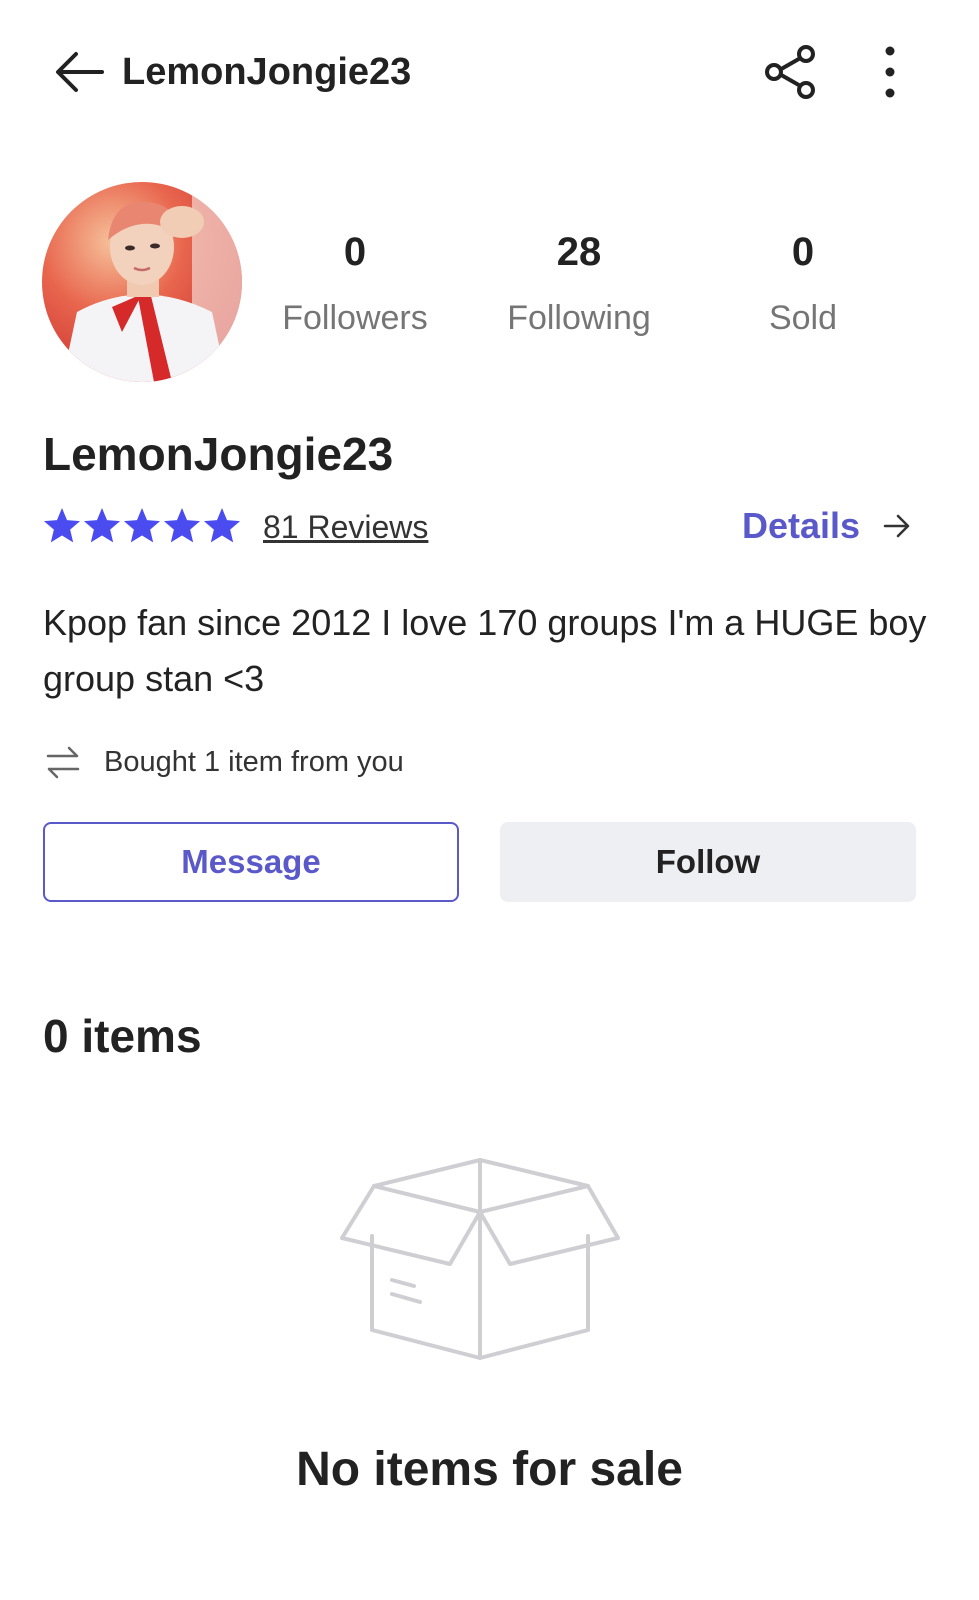 Image resolution: width=979 pixels, height=1600 pixels. I want to click on stat-sold: 0 Sold, so click(803, 282).